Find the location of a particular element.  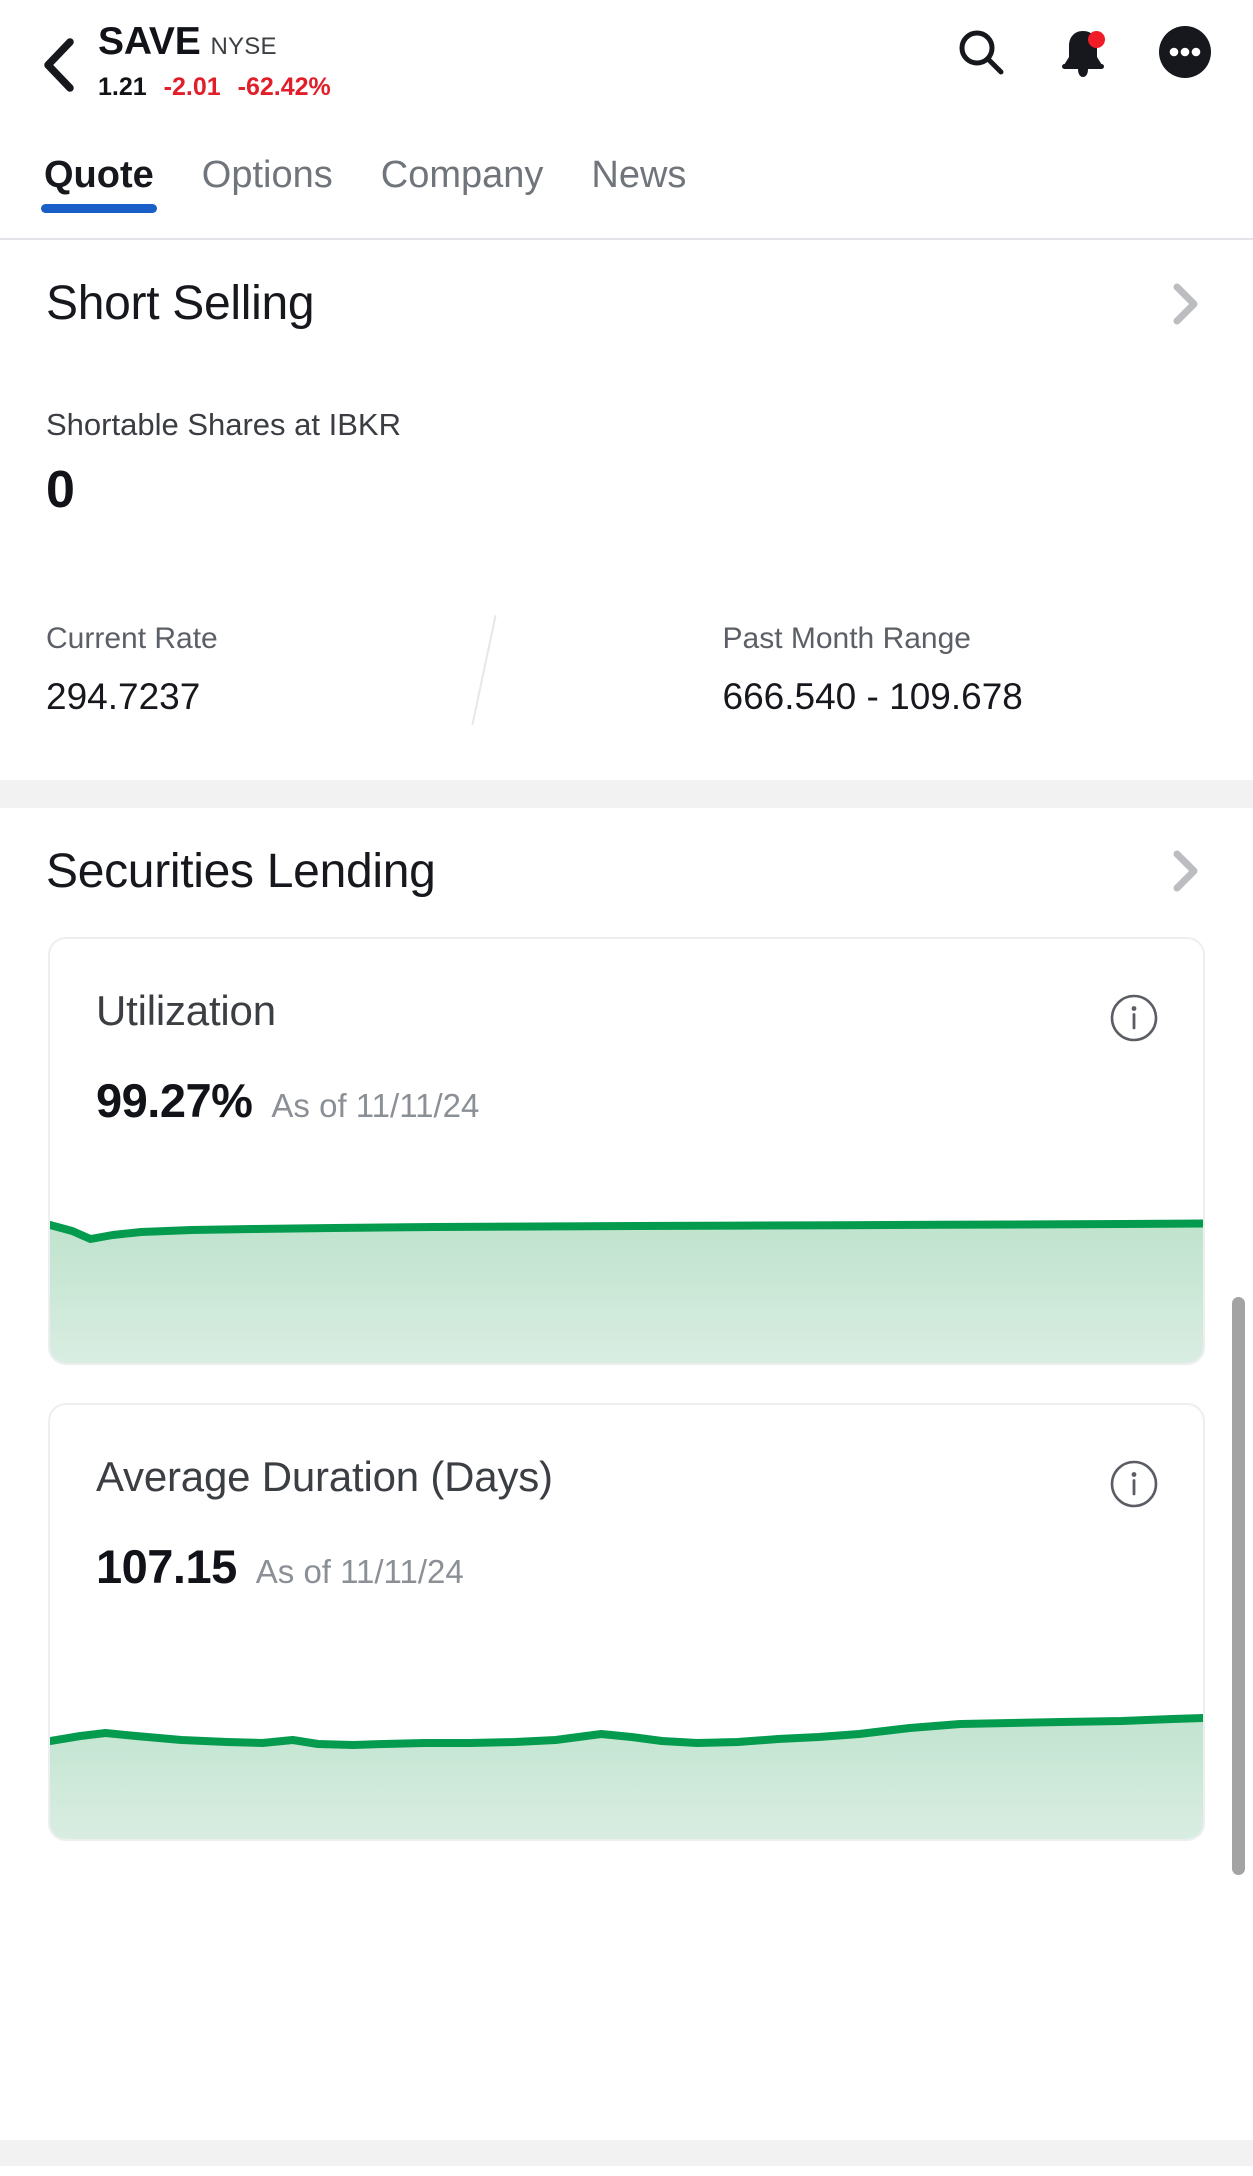

tab-quote: Quote is located at coordinates (99, 181).